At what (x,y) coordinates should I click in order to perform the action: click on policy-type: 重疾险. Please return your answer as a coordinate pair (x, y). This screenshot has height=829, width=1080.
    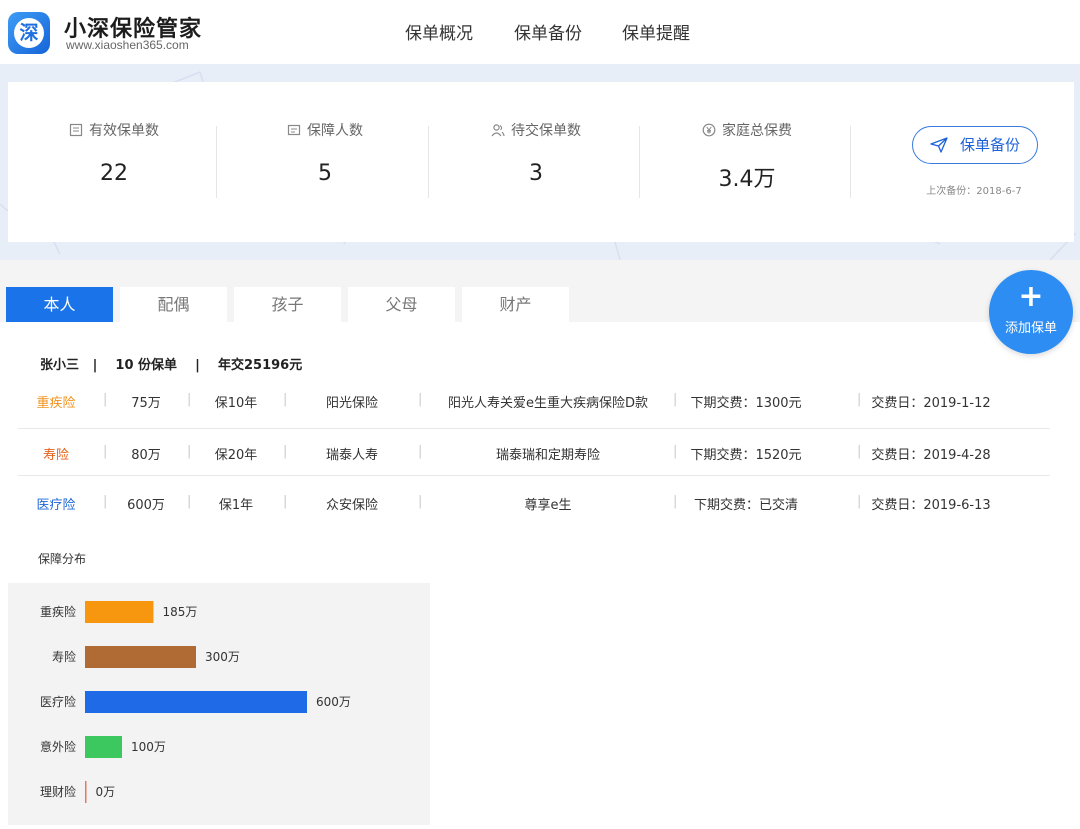
    Looking at the image, I should click on (56, 403).